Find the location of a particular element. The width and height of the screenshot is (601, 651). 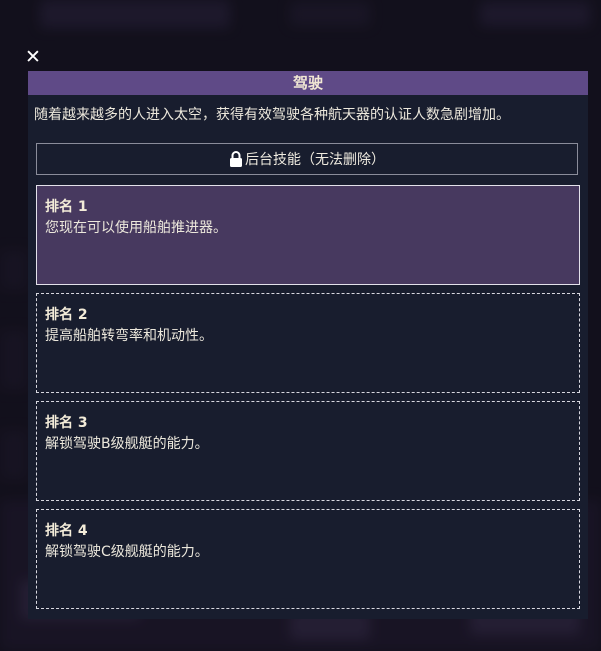

rank-card-4: 排名 4 解锁驾驶C级舰艇的能力。 is located at coordinates (308, 559).